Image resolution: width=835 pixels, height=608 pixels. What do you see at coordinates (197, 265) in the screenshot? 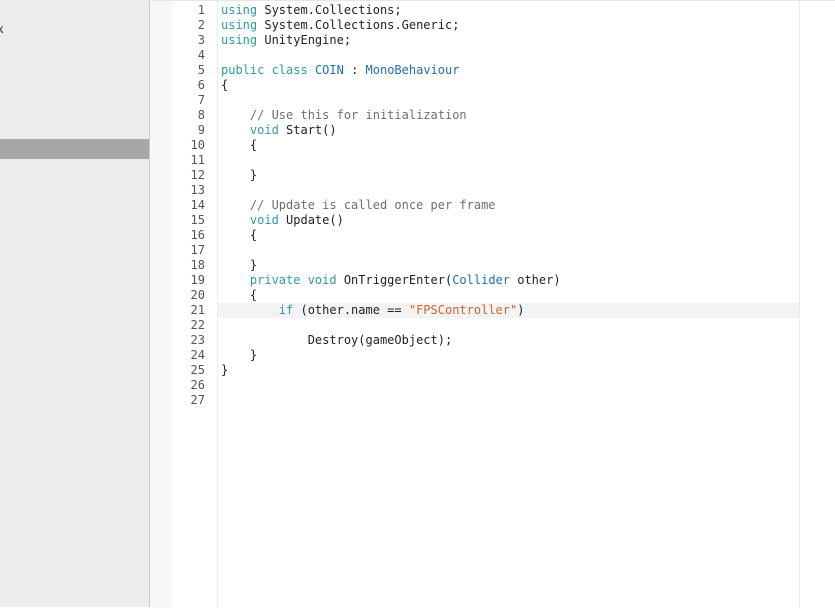
I see `line-number: 18` at bounding box center [197, 265].